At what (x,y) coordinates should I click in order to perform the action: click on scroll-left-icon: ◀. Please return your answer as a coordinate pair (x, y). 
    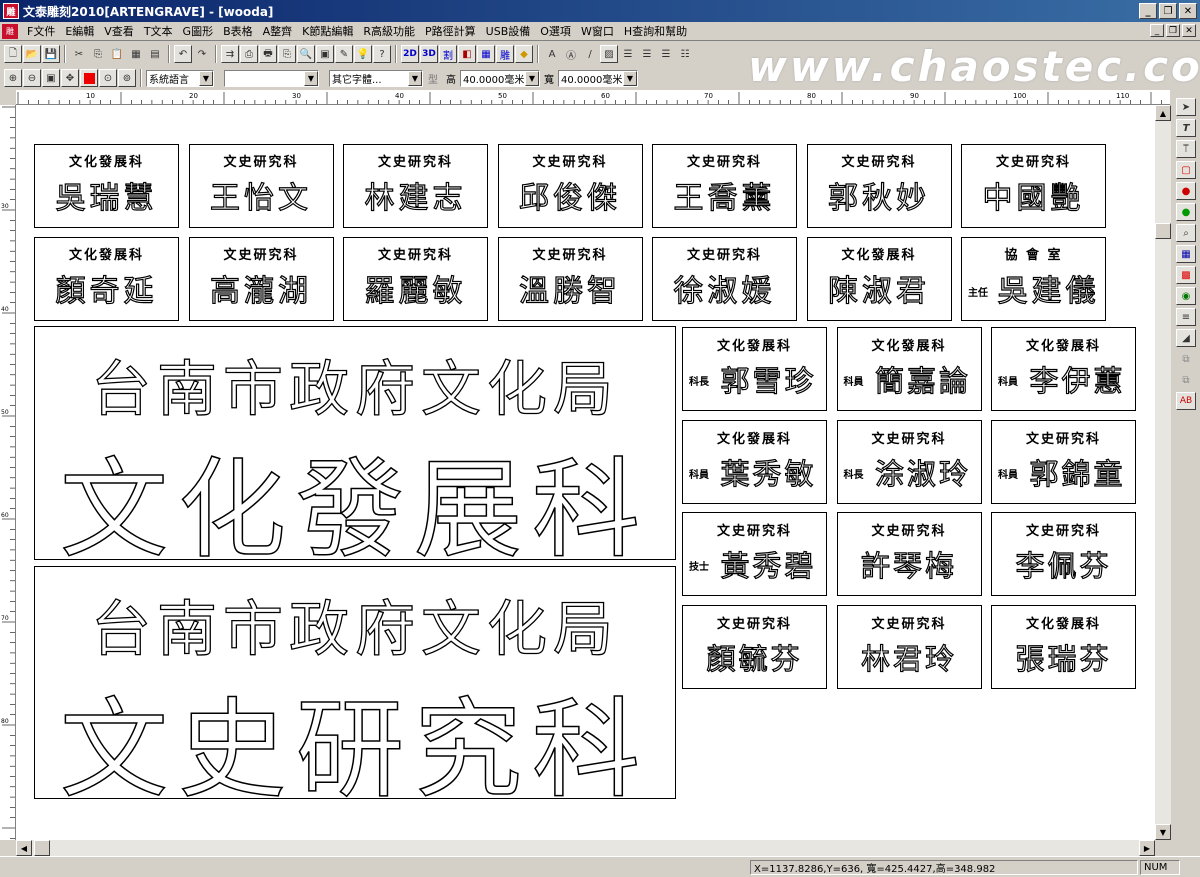
    Looking at the image, I should click on (24, 848).